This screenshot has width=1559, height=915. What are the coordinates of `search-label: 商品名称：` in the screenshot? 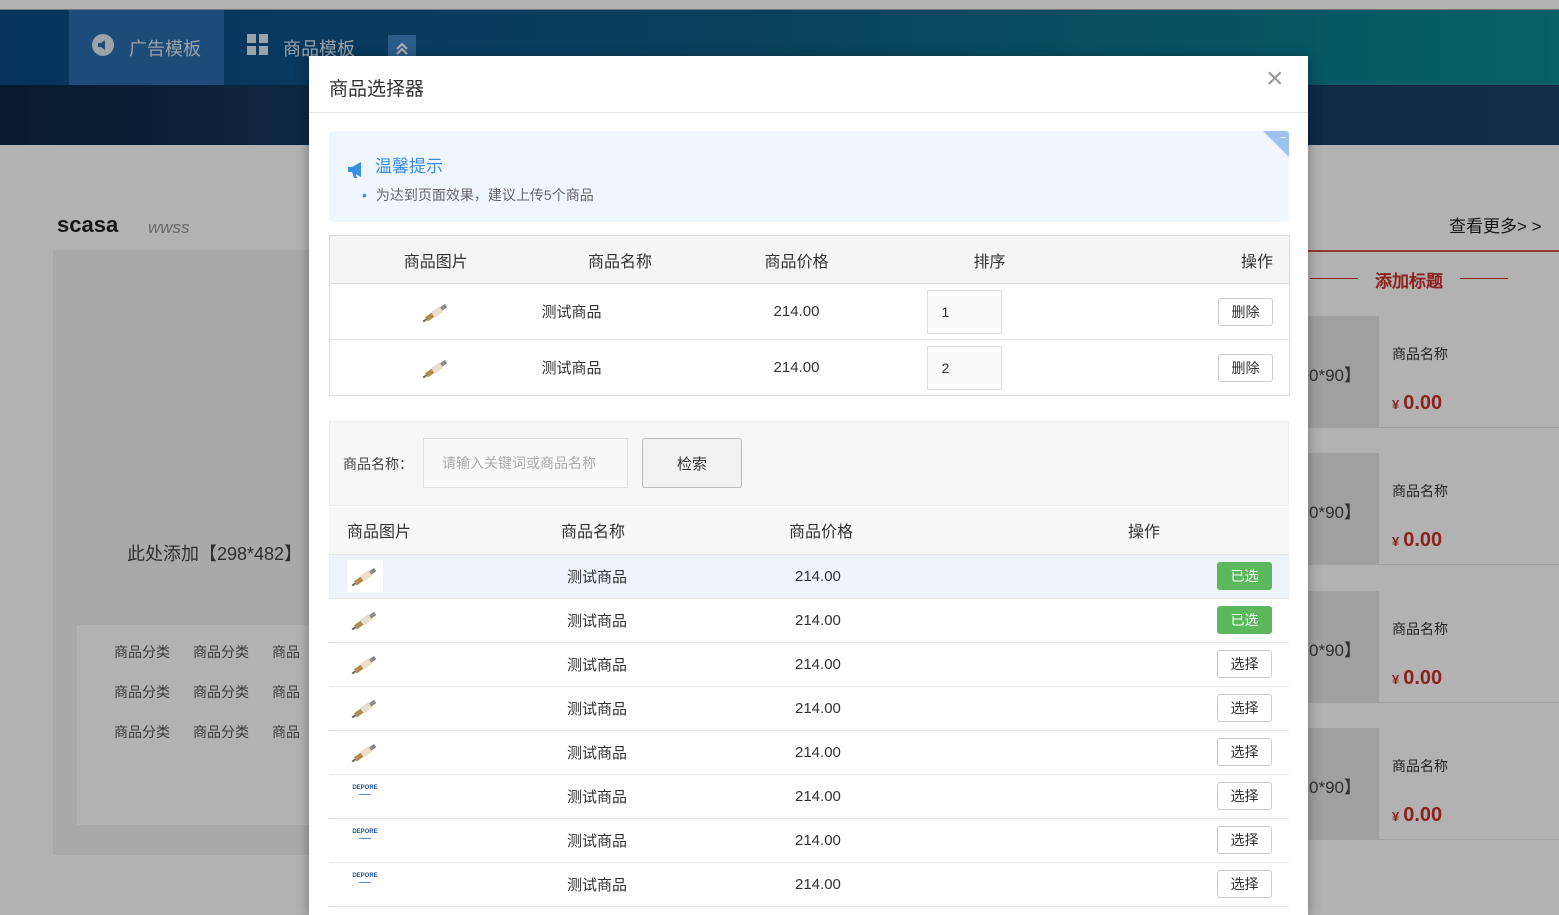 It's located at (378, 464).